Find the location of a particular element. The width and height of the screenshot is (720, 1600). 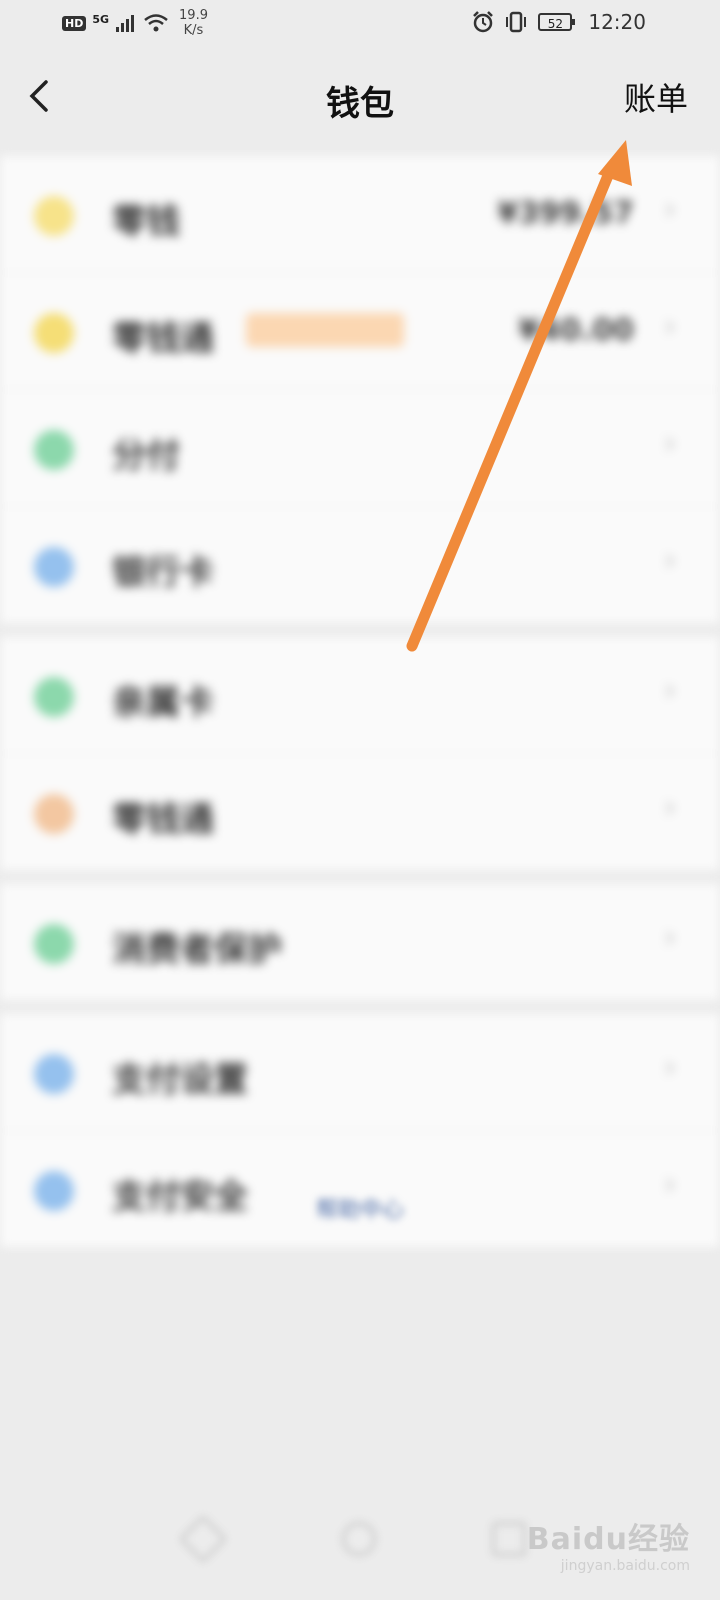

status-right: 52 12:20 is located at coordinates (559, 22).